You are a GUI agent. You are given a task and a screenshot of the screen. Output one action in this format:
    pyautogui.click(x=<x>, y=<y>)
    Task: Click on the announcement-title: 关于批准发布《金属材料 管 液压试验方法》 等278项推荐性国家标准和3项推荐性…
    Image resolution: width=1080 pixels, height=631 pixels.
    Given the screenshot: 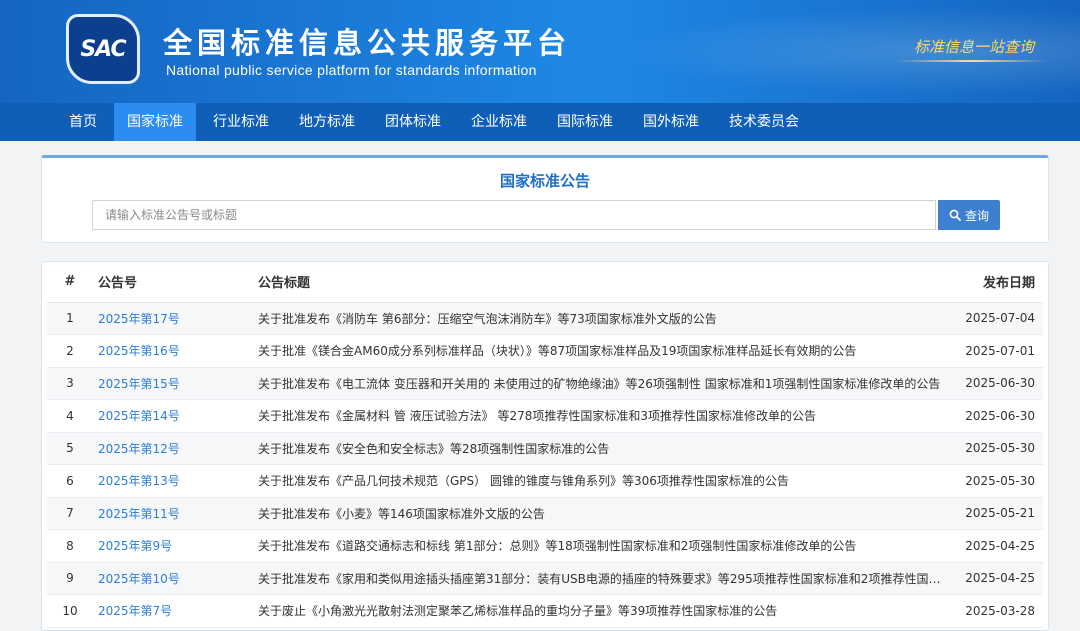 What is the action you would take?
    pyautogui.click(x=602, y=416)
    